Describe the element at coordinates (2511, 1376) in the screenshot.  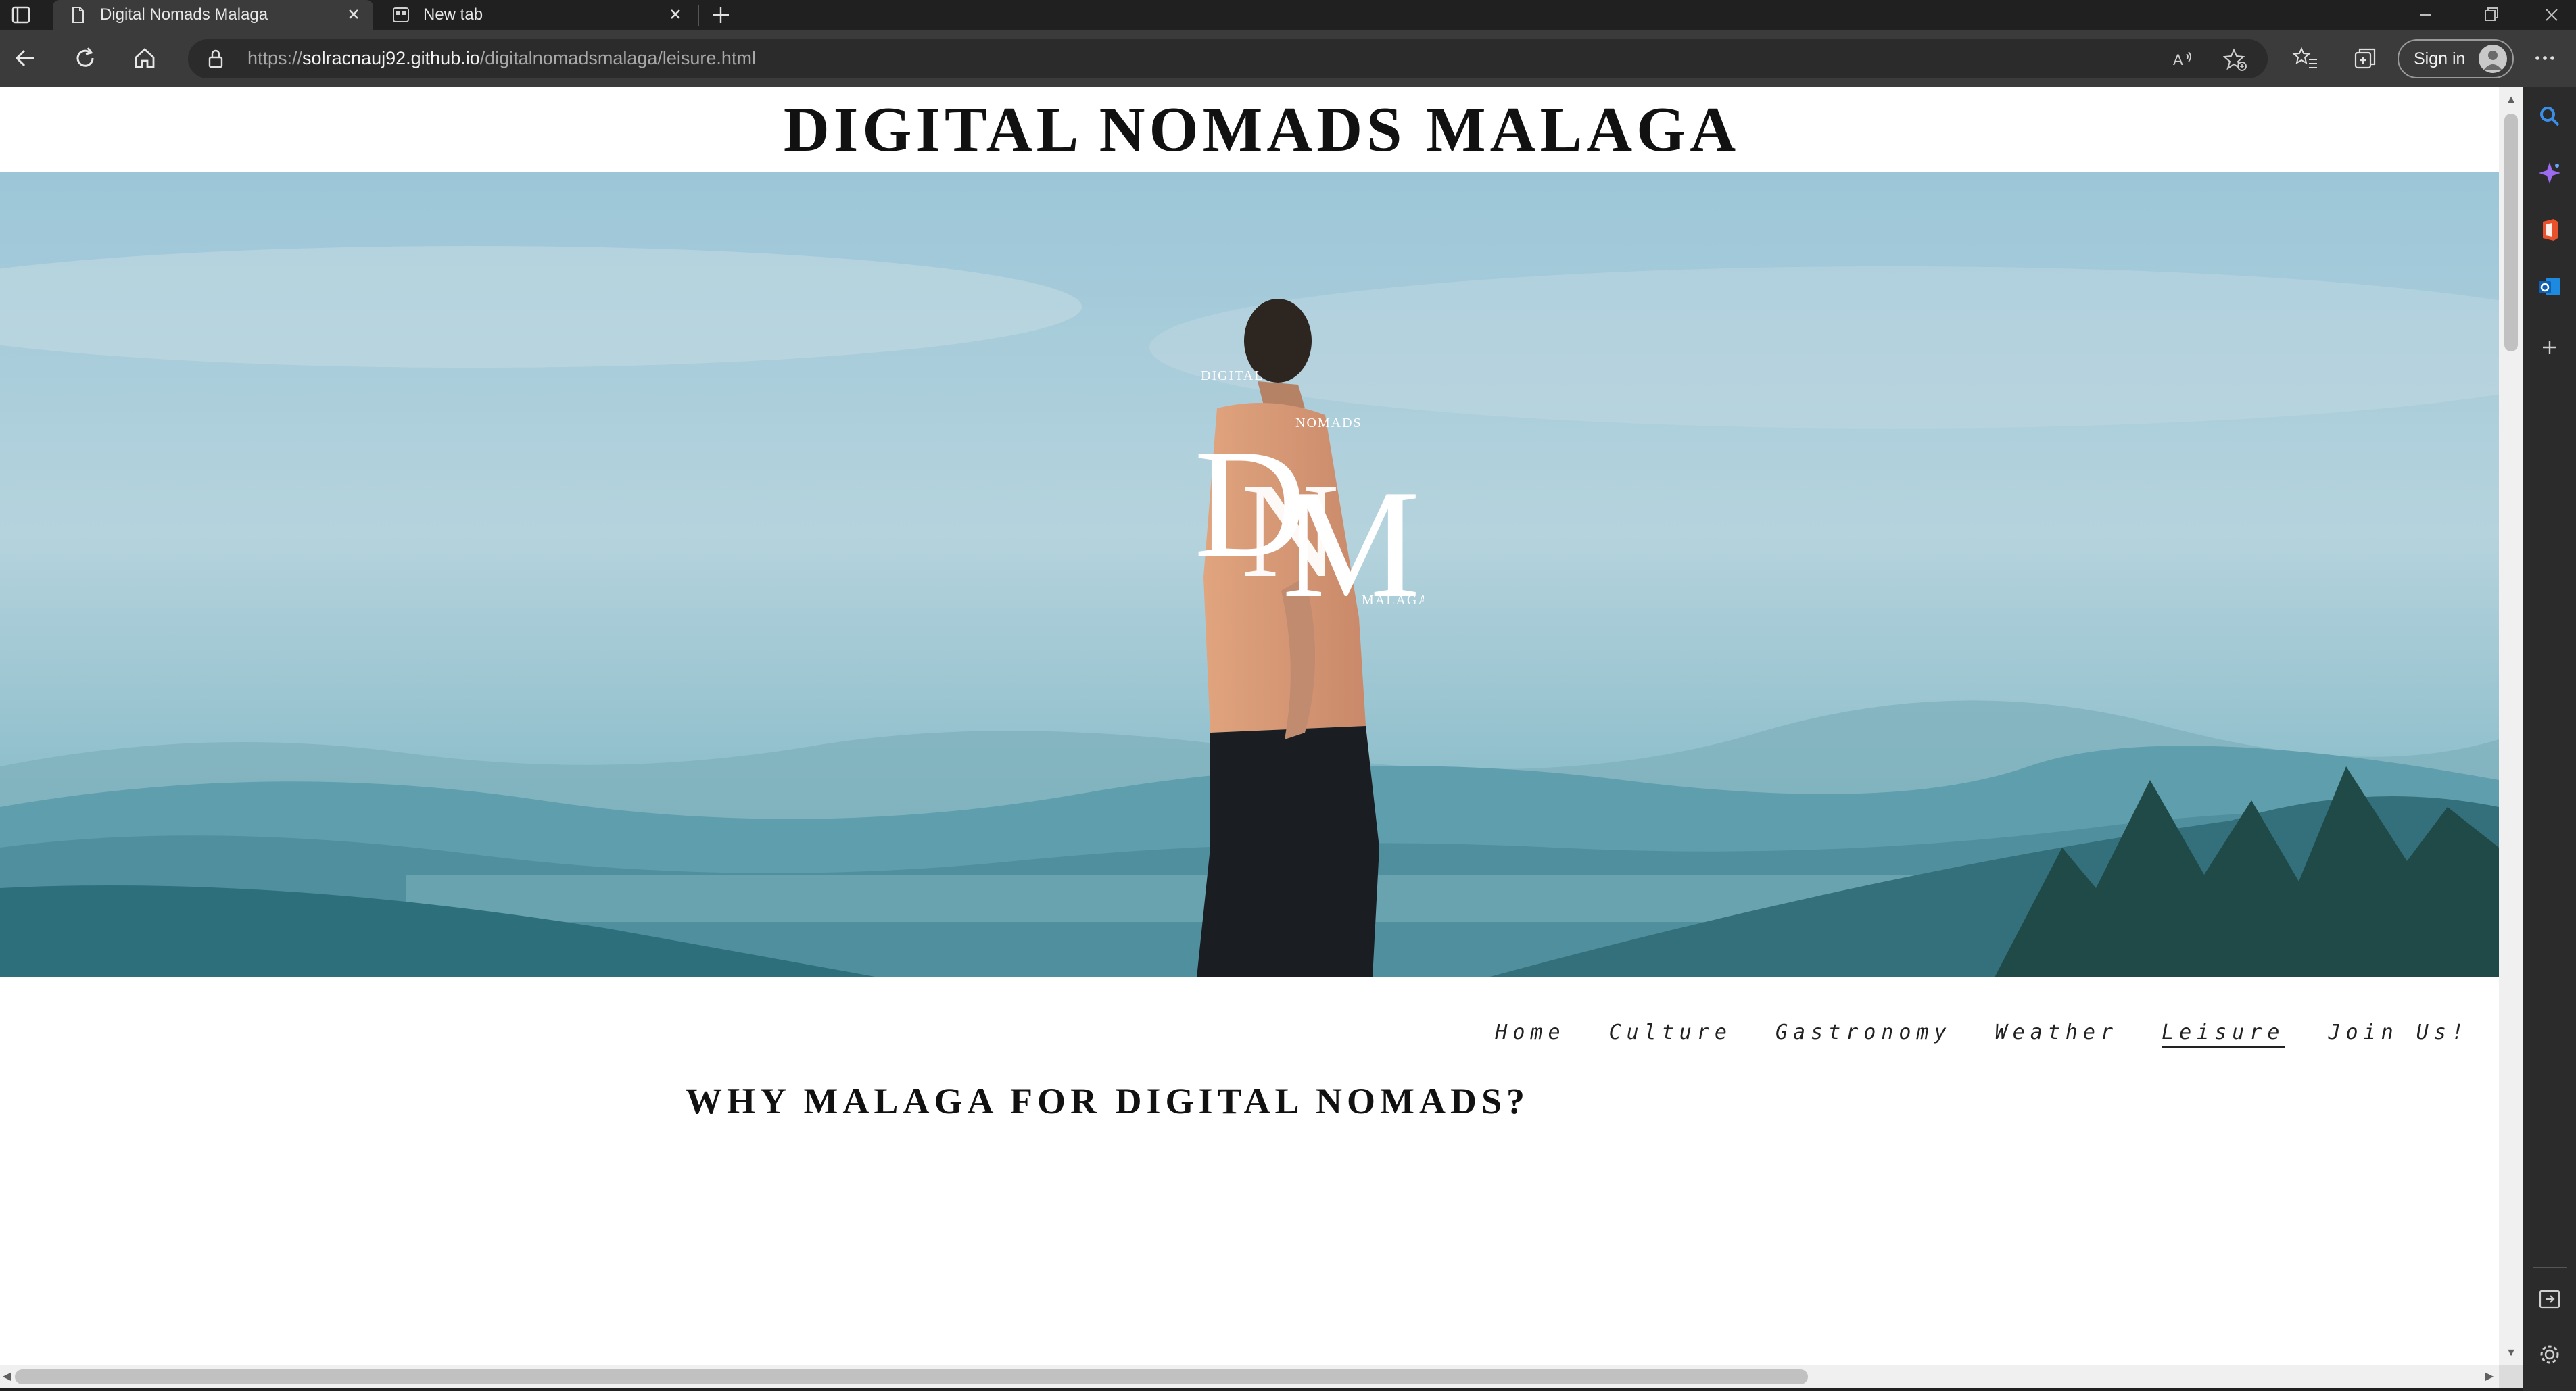
I see `scrollbar-corner` at that location.